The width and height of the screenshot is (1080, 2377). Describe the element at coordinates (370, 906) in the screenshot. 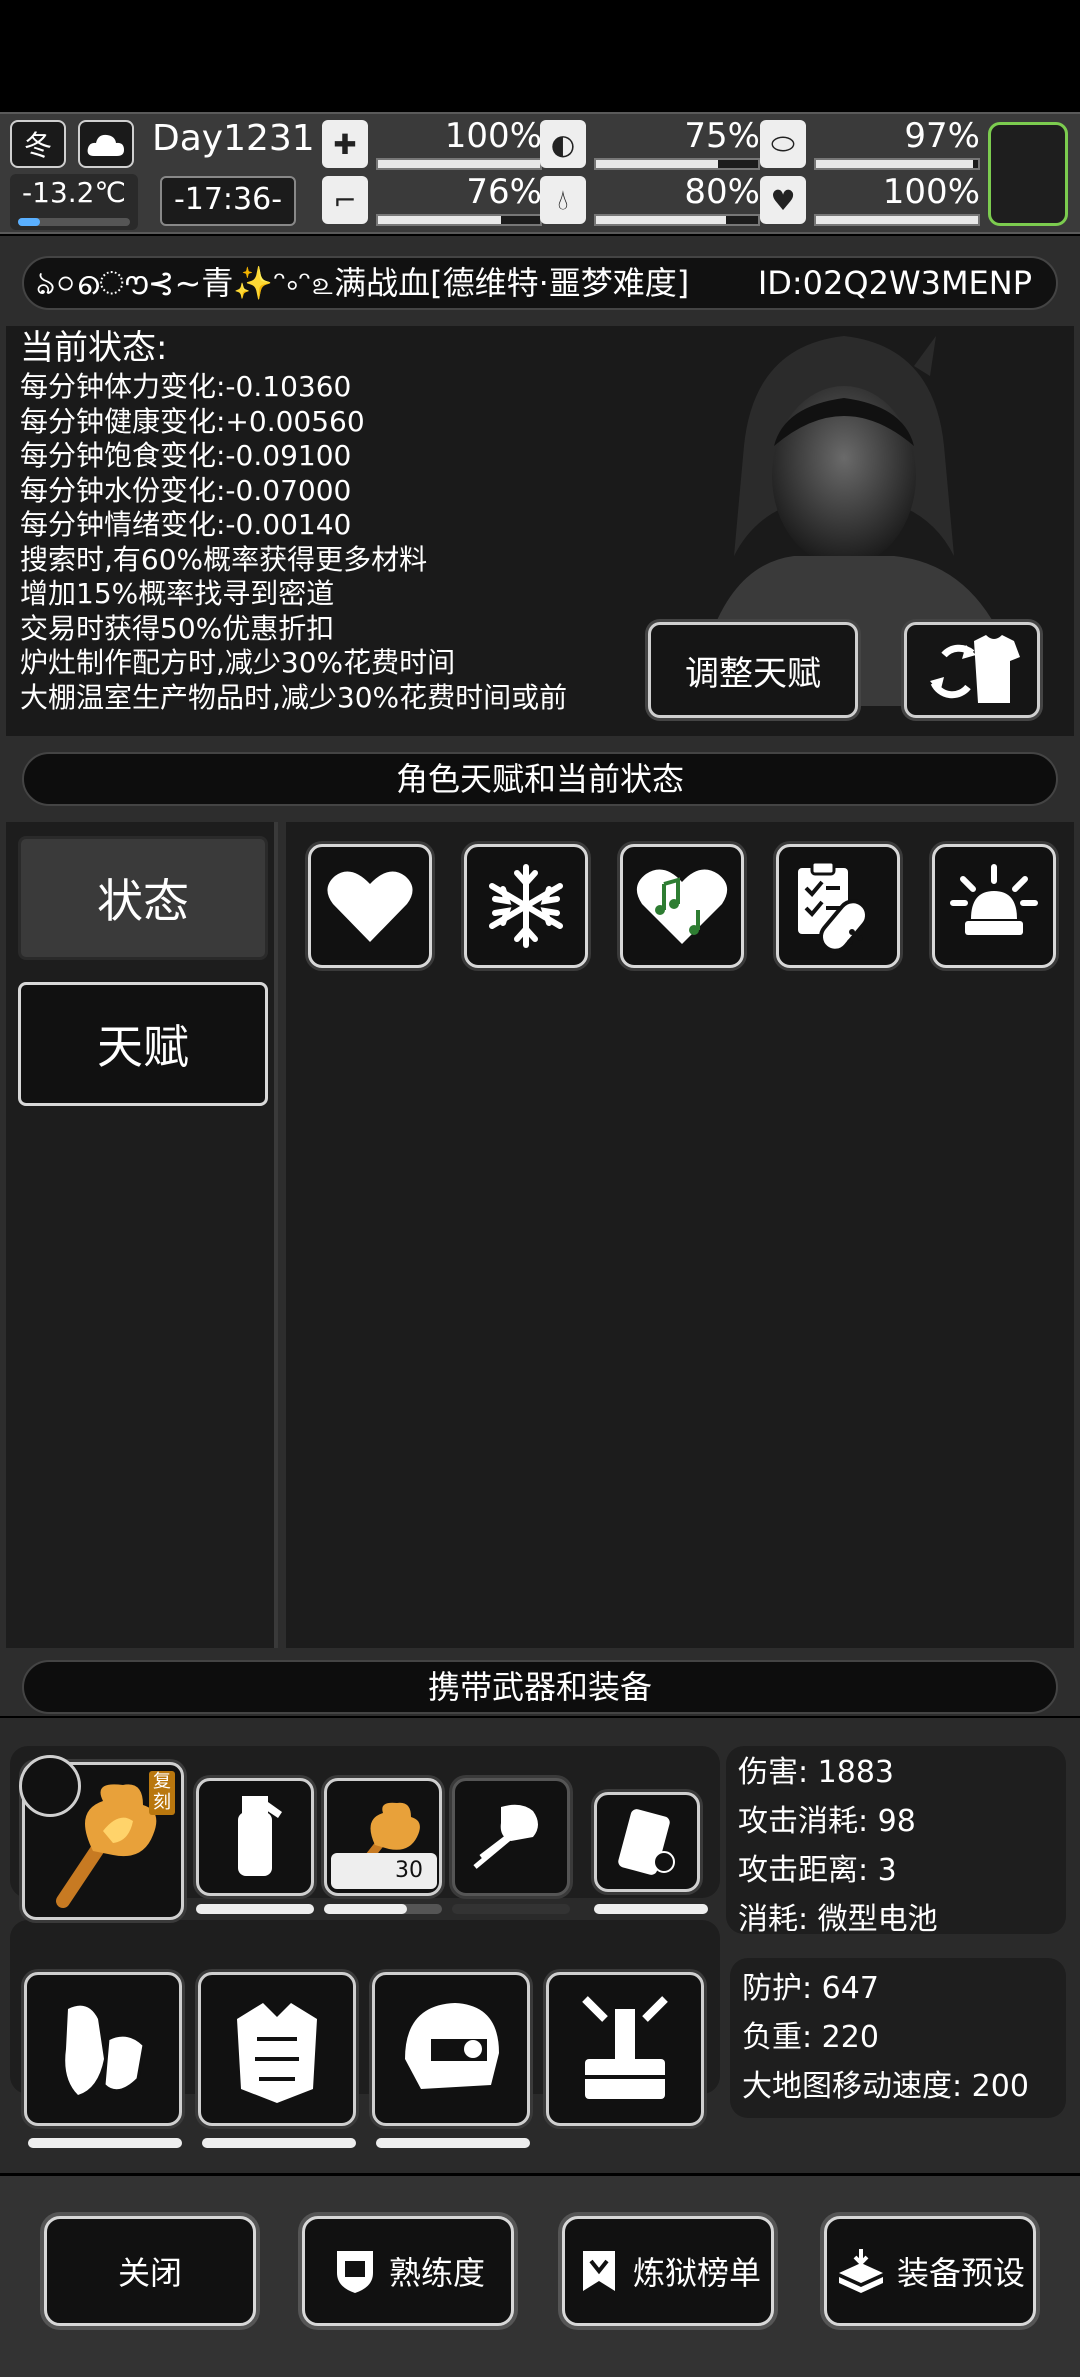

I see `heart-icon` at that location.